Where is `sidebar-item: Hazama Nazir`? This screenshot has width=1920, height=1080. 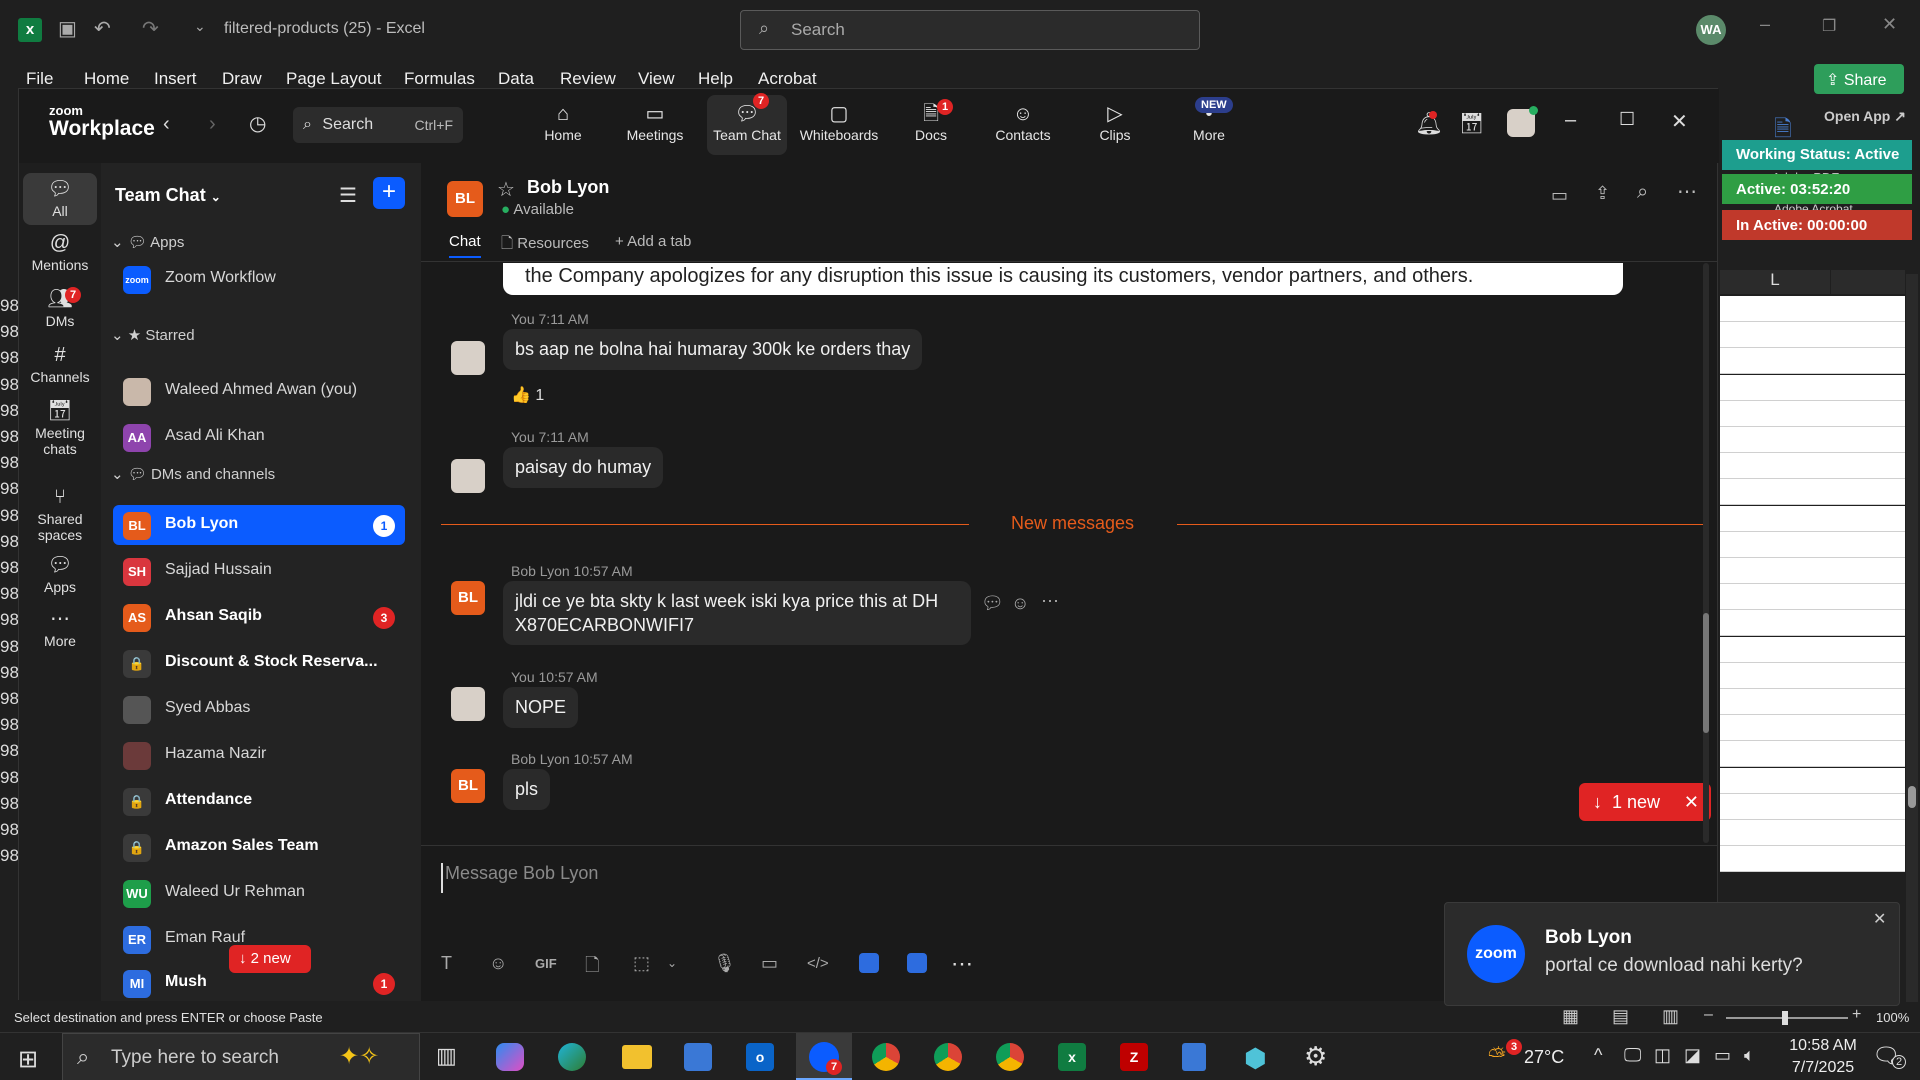 sidebar-item: Hazama Nazir is located at coordinates (259, 755).